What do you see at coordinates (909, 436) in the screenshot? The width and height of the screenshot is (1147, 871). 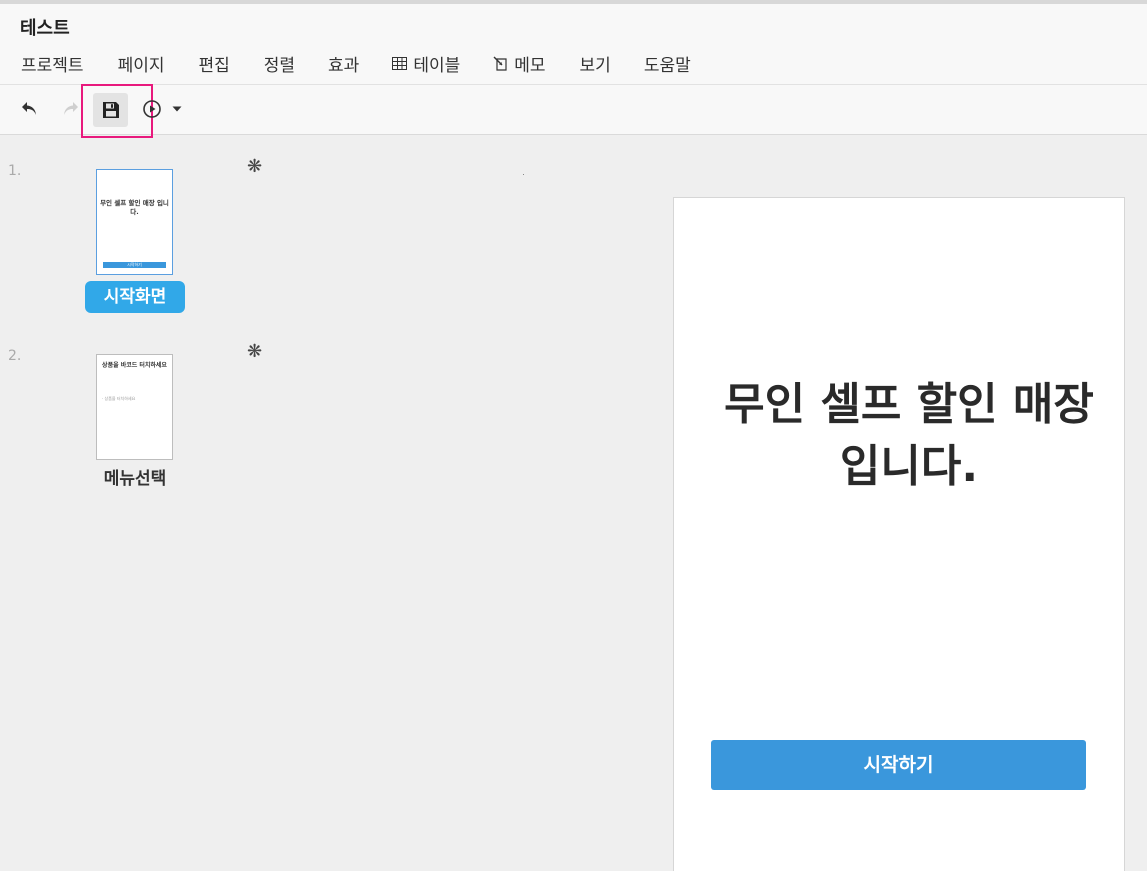 I see `preview-title: 무인 셀프 할인 매장 입니다.` at bounding box center [909, 436].